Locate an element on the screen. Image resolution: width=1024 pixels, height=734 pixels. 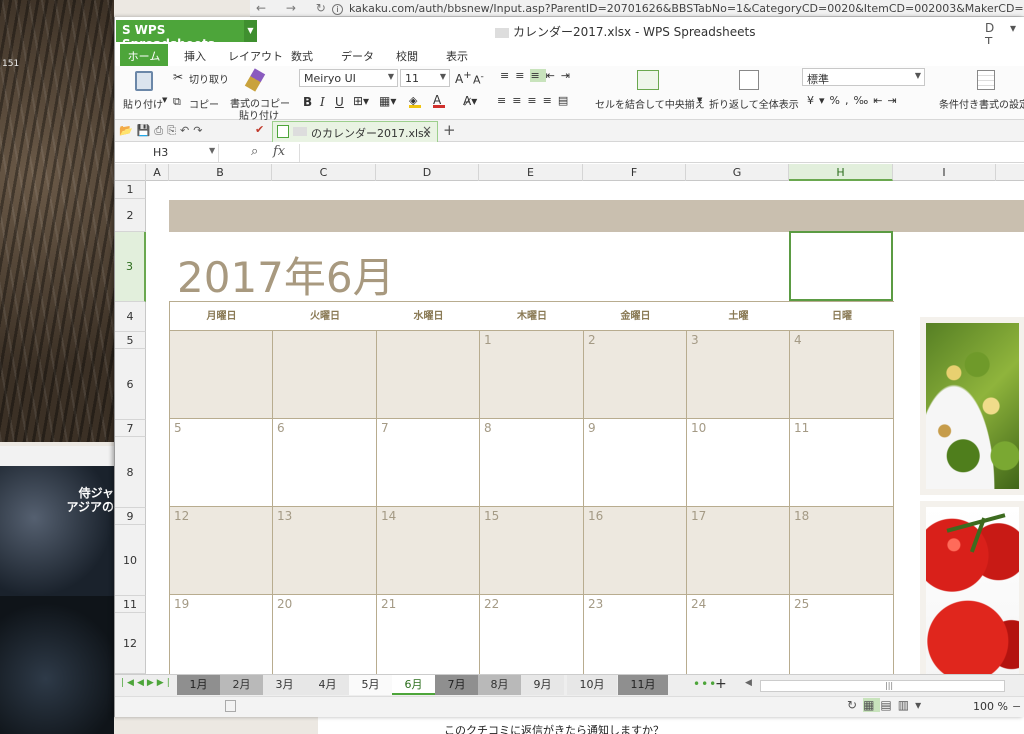
calendar-day-cell: 16 is located at coordinates (635, 551).